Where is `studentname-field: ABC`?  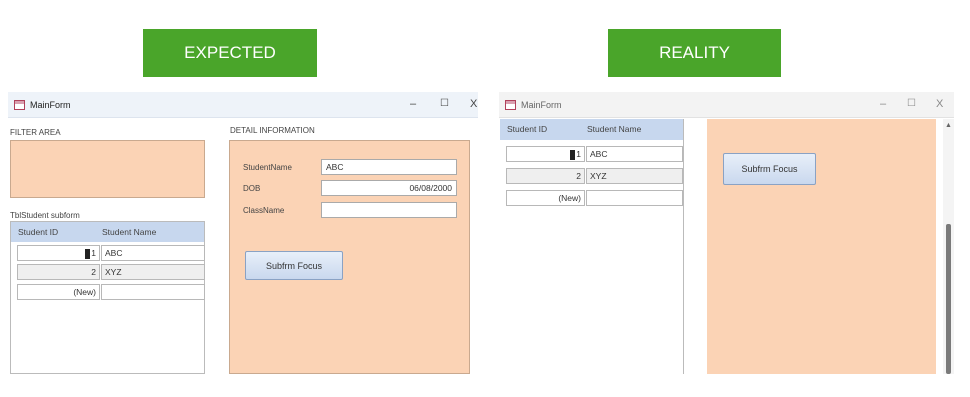 studentname-field: ABC is located at coordinates (389, 167).